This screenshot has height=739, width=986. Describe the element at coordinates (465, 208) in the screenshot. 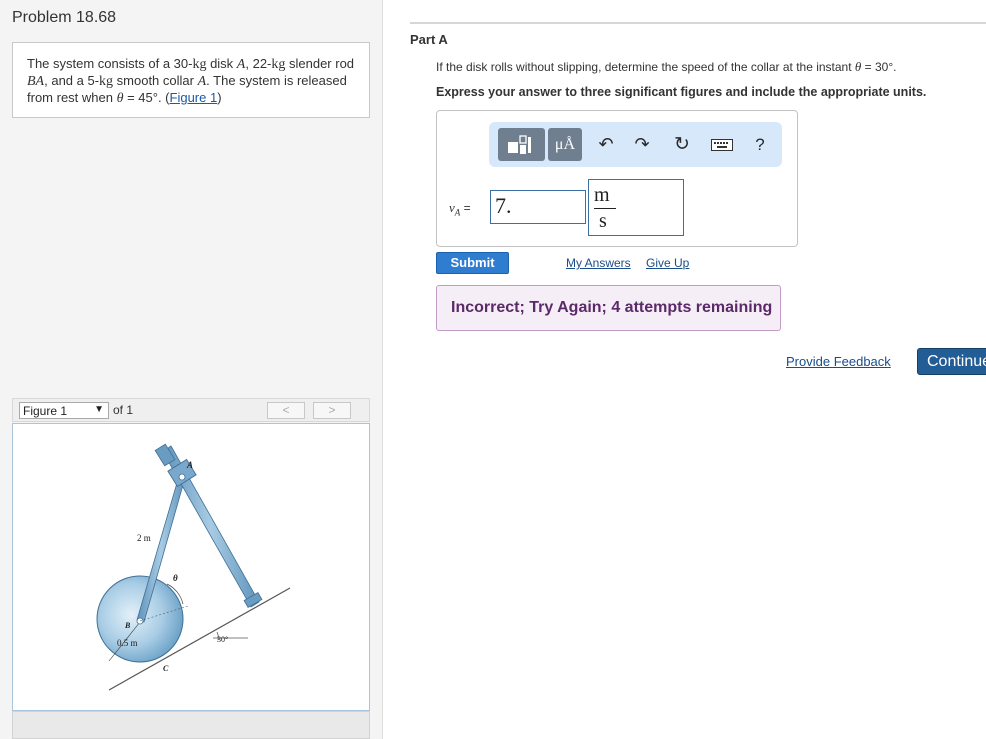

I see `equals-sign: =` at that location.